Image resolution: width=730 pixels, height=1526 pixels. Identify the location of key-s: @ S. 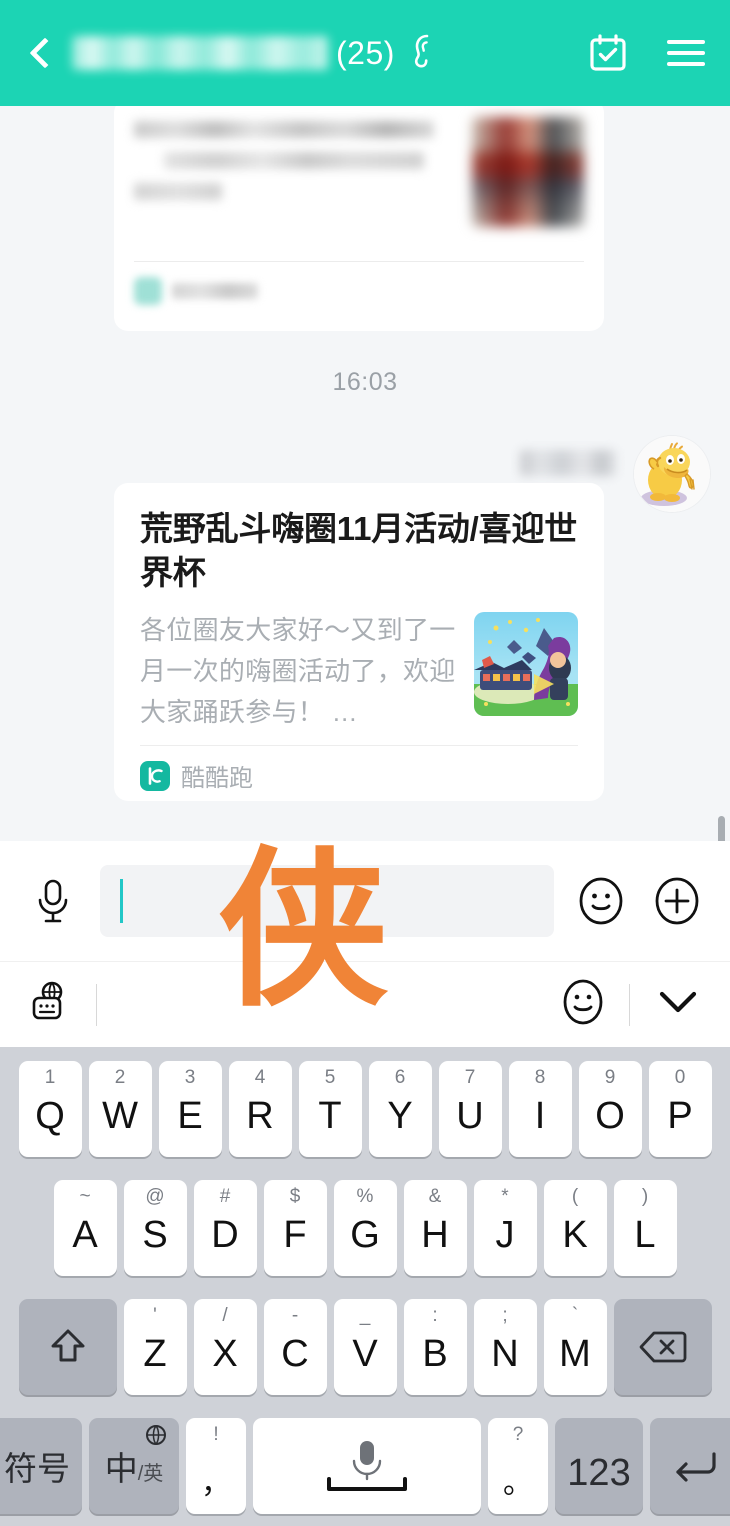
(155, 1228).